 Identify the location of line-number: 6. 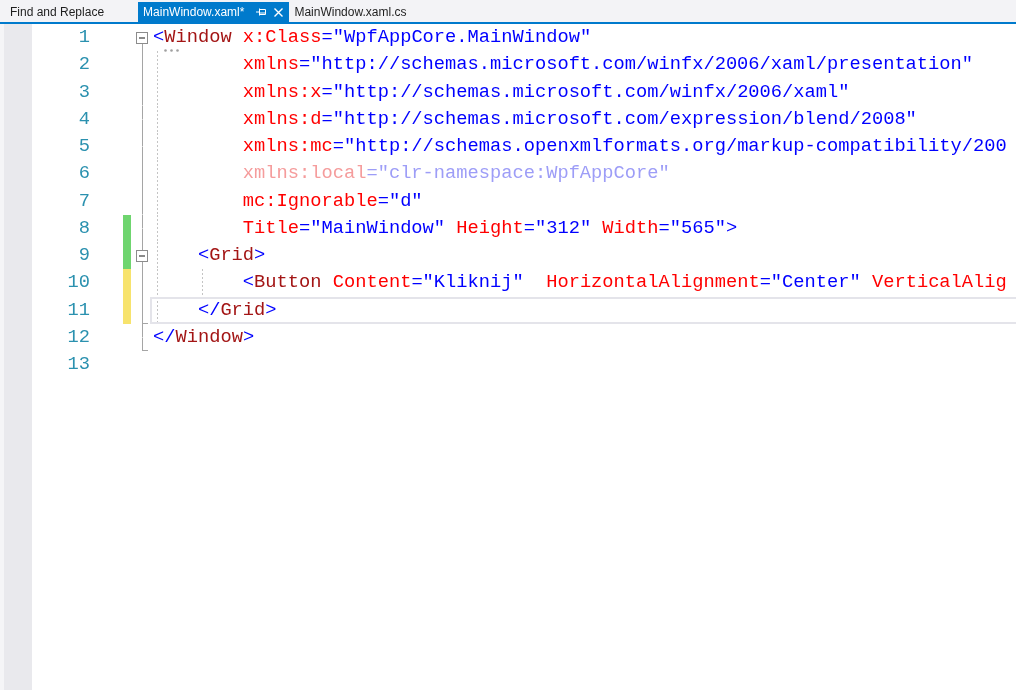
(83, 174).